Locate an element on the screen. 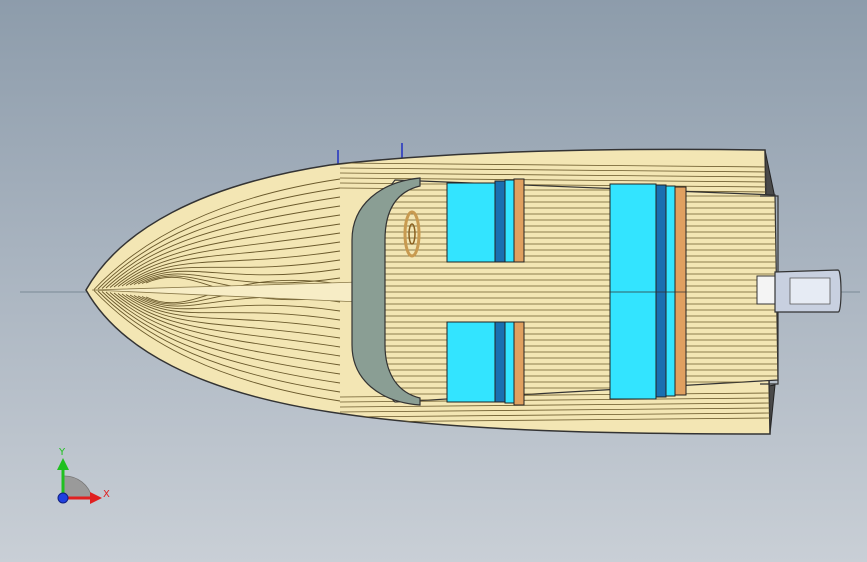 This screenshot has height=562, width=867. triad-z-origin is located at coordinates (63, 498).